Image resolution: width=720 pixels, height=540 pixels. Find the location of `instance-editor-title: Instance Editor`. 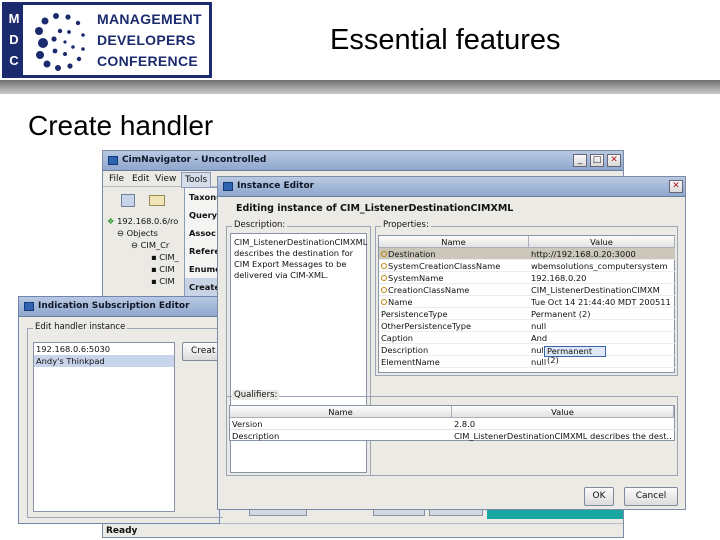

instance-editor-title: Instance Editor is located at coordinates (276, 186).